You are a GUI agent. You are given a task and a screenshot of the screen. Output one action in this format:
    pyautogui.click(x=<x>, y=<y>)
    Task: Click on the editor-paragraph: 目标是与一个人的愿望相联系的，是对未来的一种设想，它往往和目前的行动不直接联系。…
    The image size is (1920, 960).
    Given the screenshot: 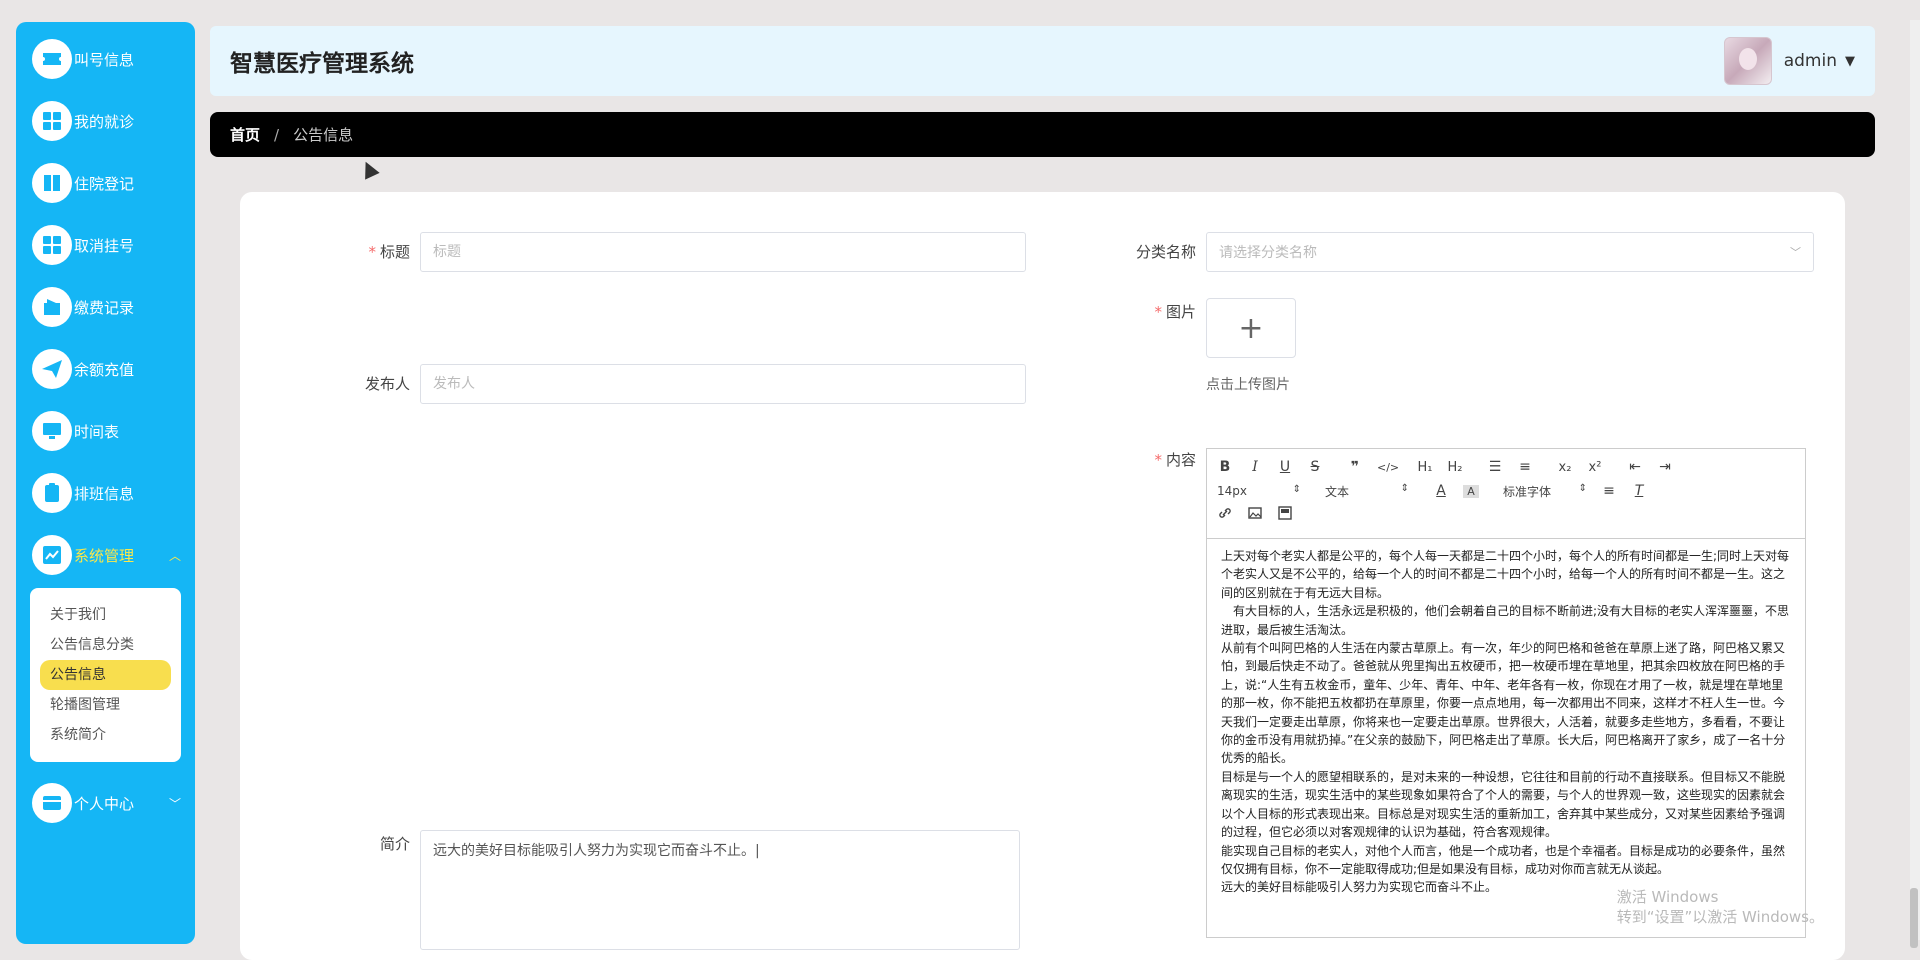 What is the action you would take?
    pyautogui.click(x=1503, y=804)
    